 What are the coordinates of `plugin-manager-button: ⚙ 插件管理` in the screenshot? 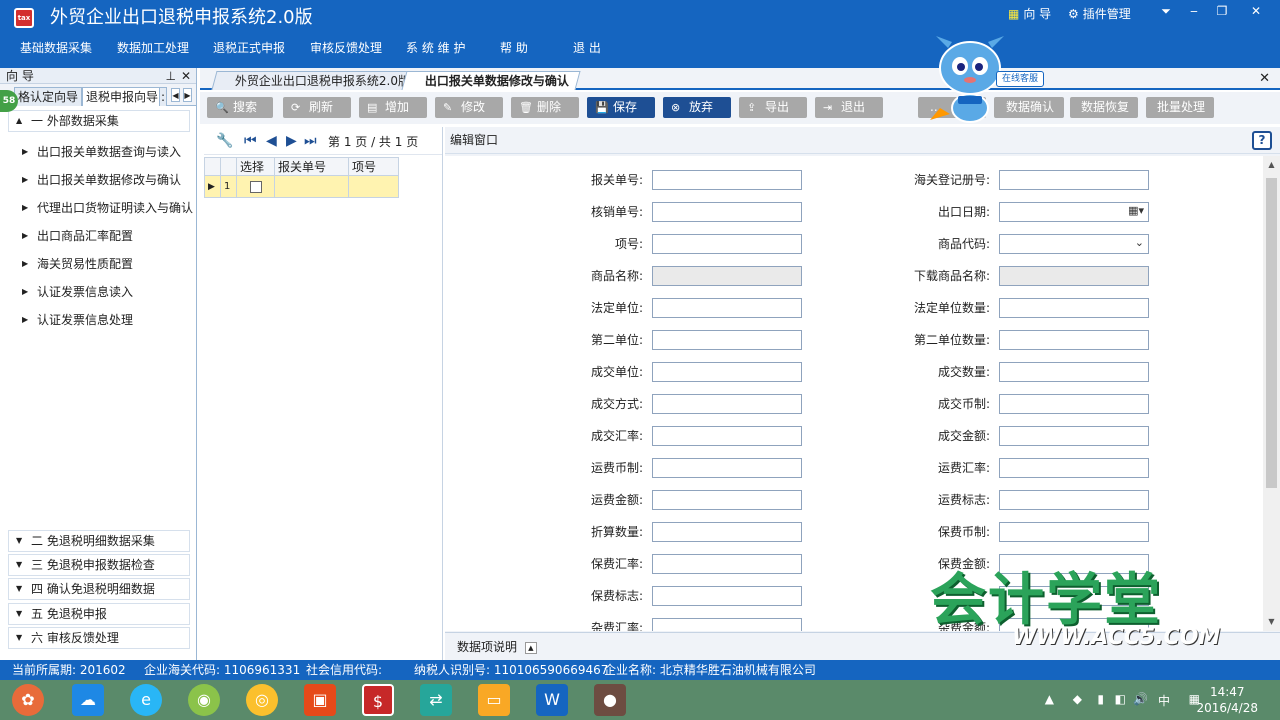 It's located at (1099, 13).